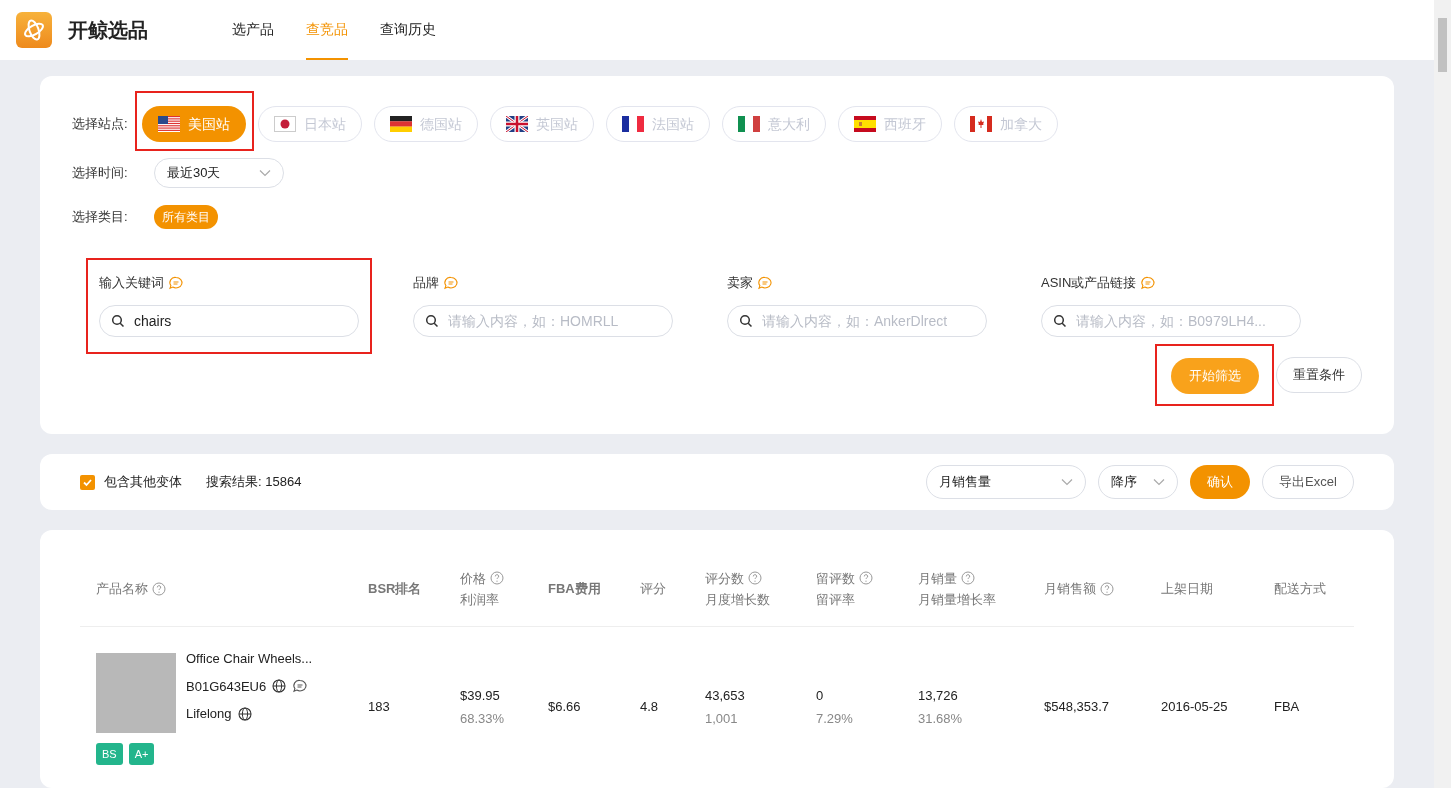 The height and width of the screenshot is (788, 1451). What do you see at coordinates (543, 321) in the screenshot?
I see `search-field: 请输入内容，如：HOMRLL` at bounding box center [543, 321].